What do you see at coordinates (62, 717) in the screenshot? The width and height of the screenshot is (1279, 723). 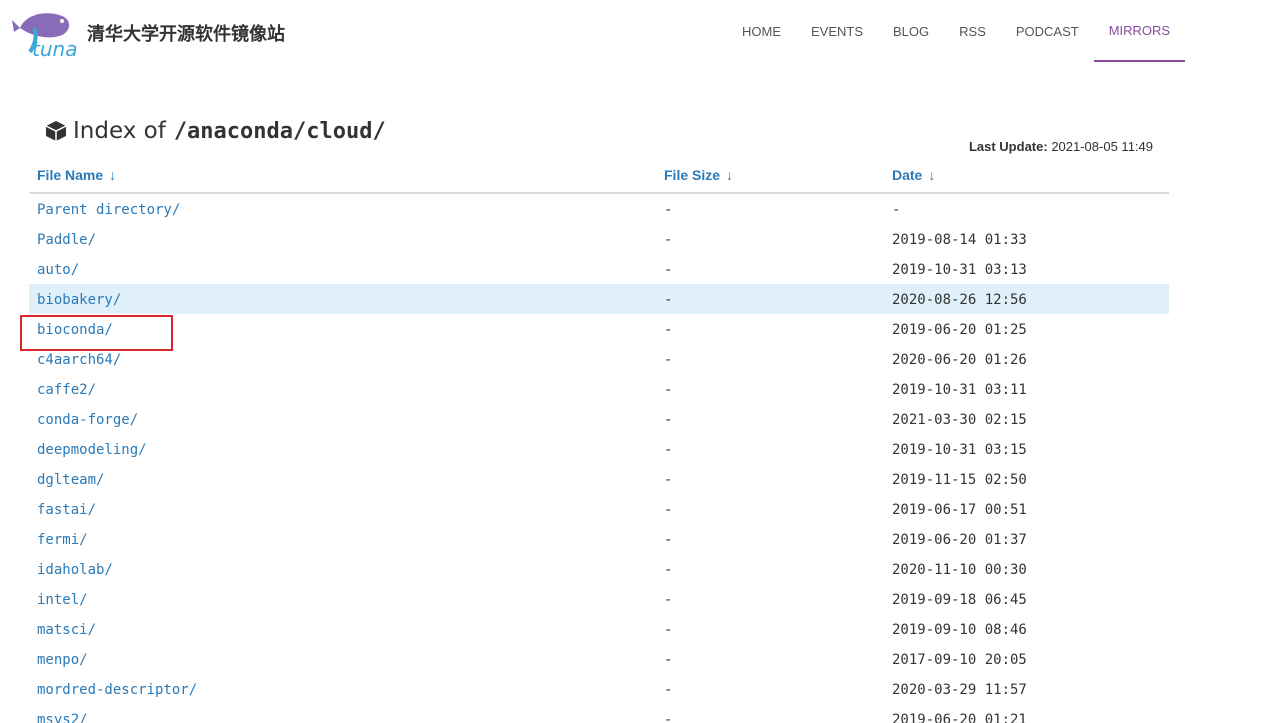 I see `file-name-link: msys2/` at bounding box center [62, 717].